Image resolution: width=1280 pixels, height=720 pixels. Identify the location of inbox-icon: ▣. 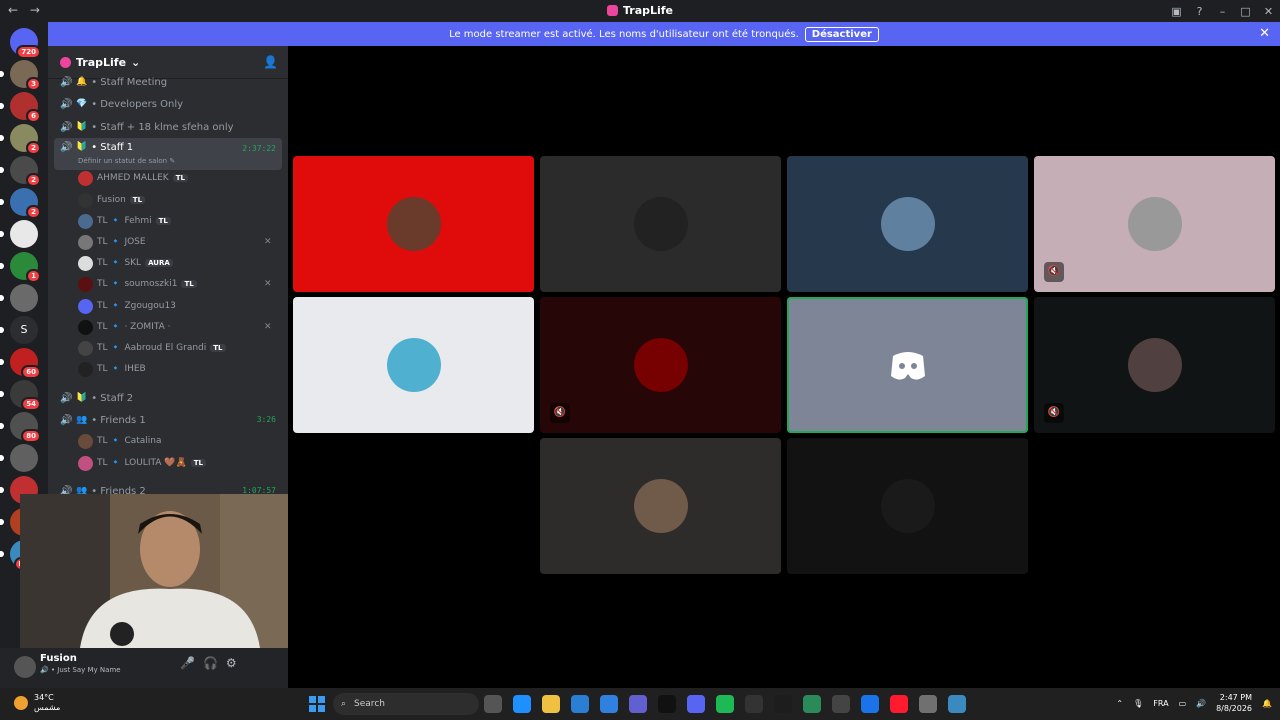
(1176, 11).